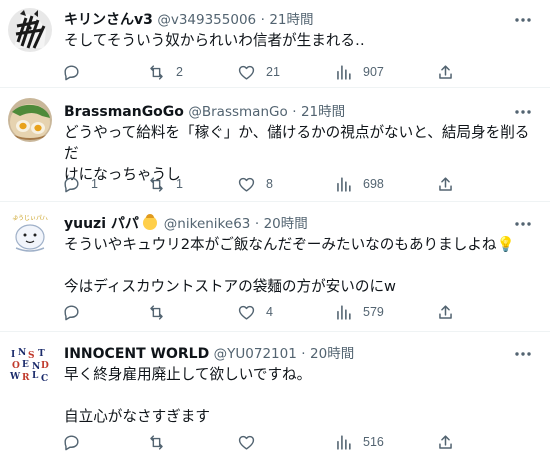 This screenshot has width=550, height=470. What do you see at coordinates (165, 184) in the screenshot?
I see `retweet-button: 1` at bounding box center [165, 184].